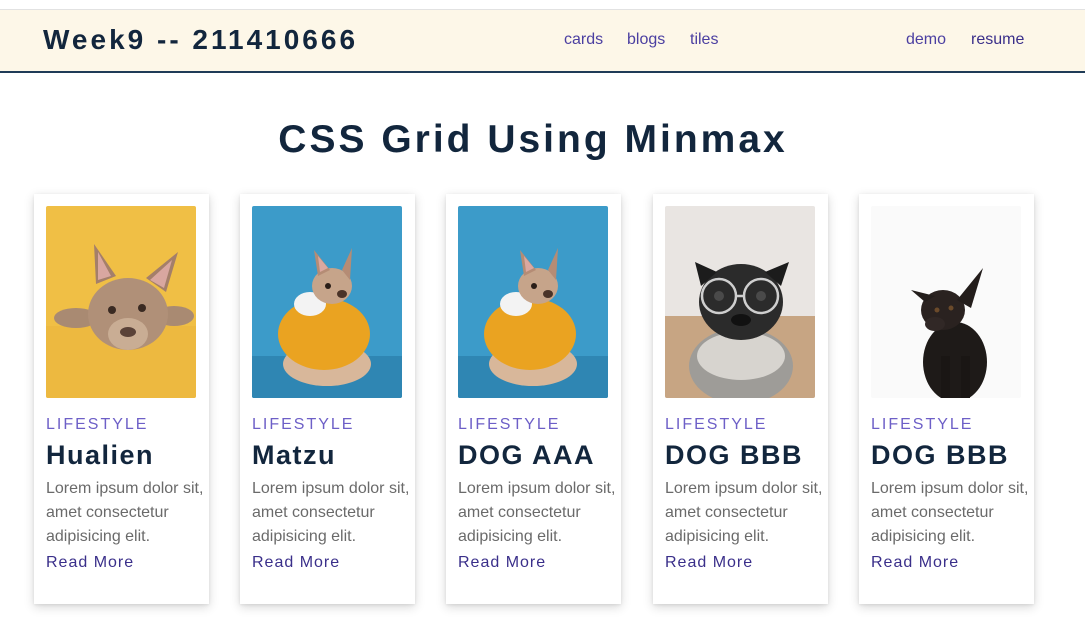 The image size is (1085, 642). I want to click on card-title: Matzu, so click(294, 455).